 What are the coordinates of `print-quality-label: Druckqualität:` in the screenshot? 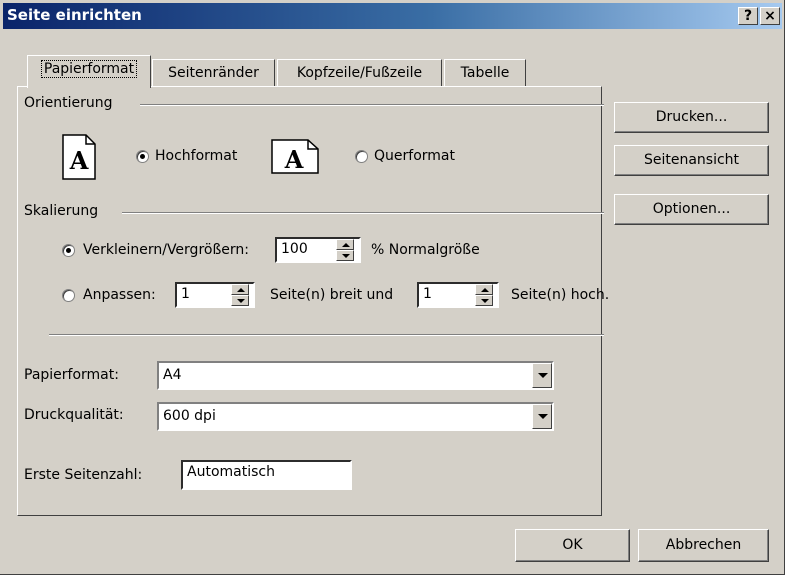 It's located at (74, 415).